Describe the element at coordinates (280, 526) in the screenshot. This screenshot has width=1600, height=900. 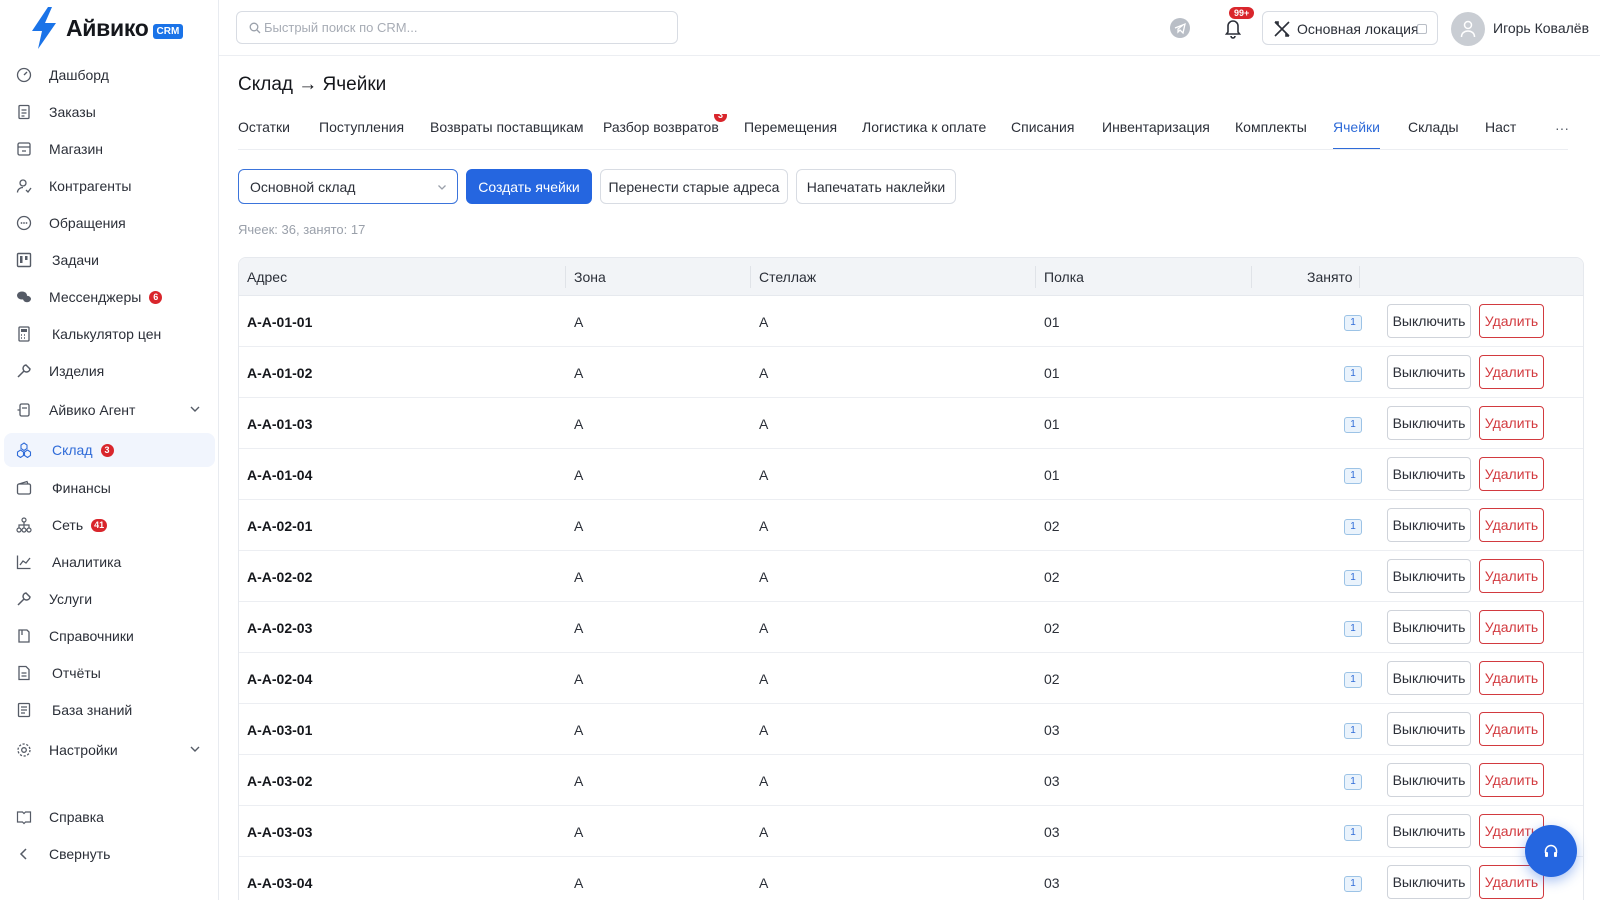
I see `cell-address: A-A-02-01` at that location.